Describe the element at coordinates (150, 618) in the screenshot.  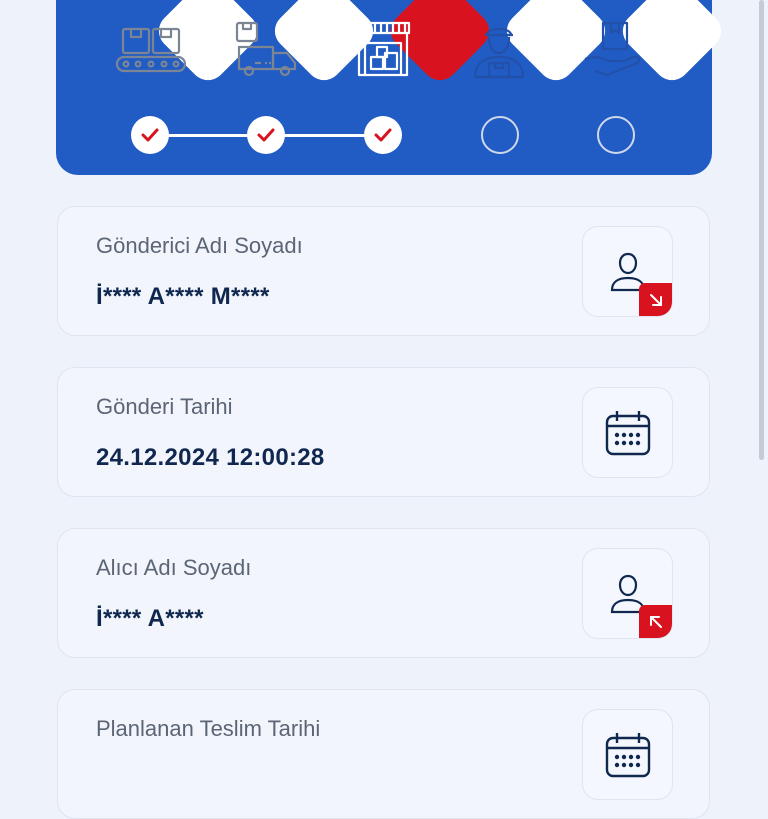
I see `receiver-value: İ**** A****` at that location.